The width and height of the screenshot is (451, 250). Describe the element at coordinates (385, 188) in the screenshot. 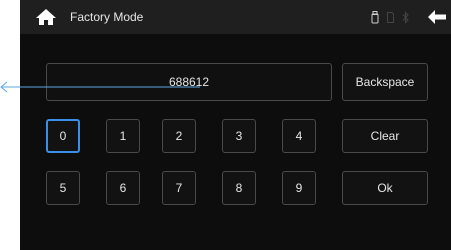

I see `ok-button: Ok` at that location.